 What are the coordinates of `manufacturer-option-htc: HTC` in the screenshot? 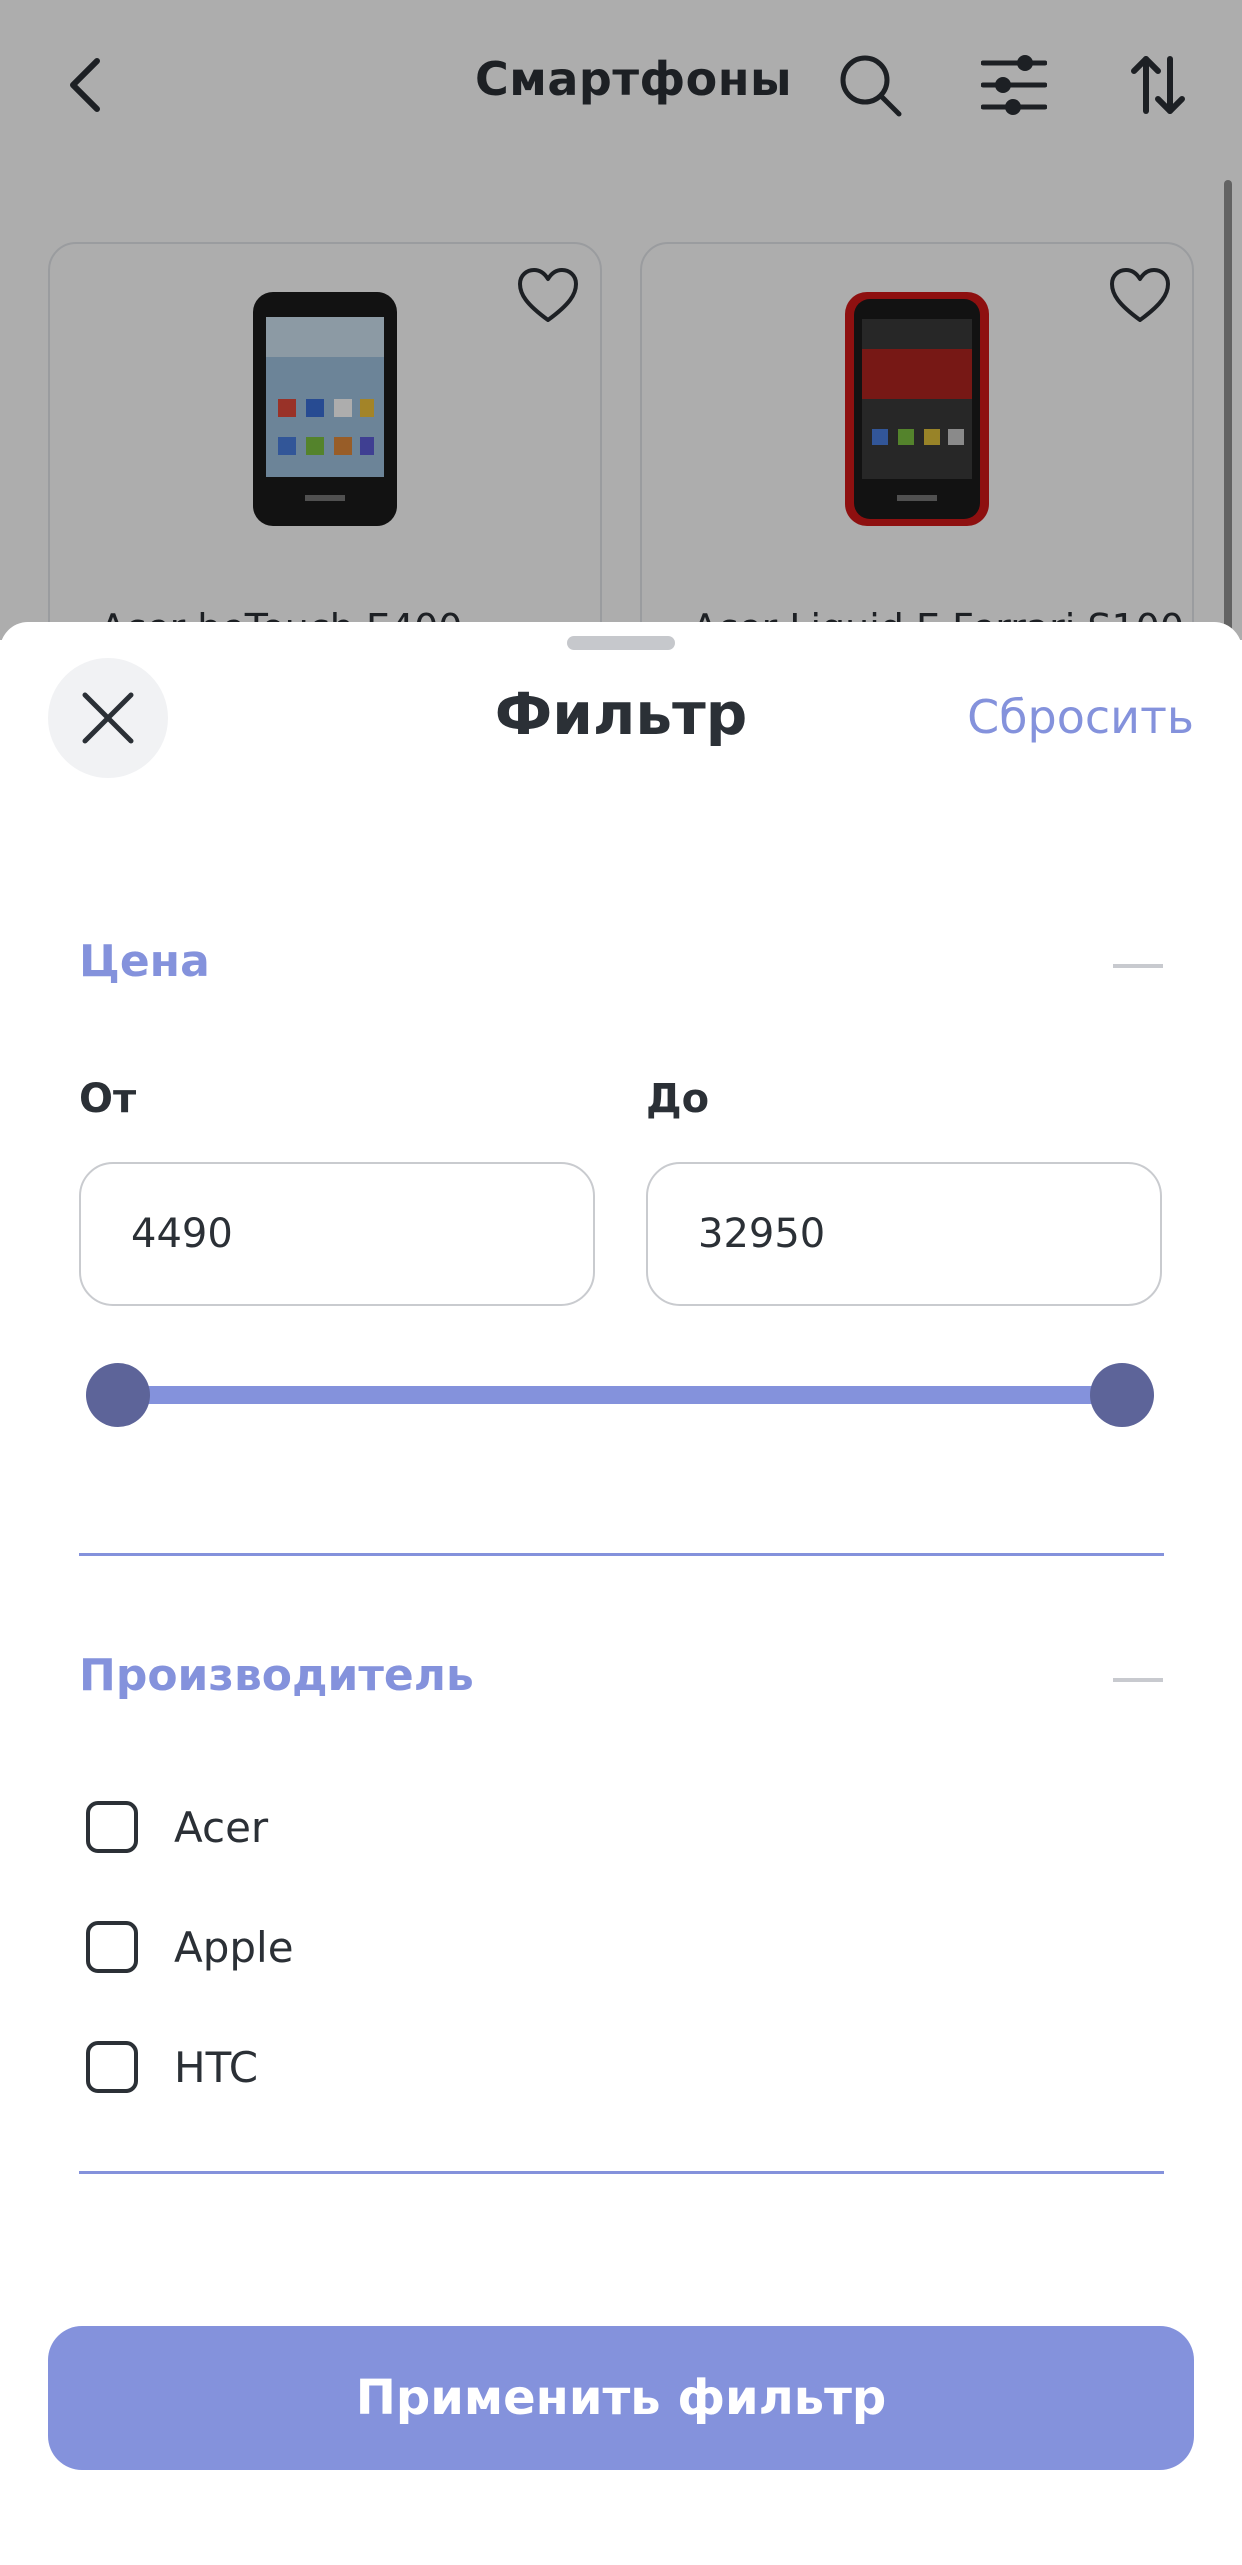 It's located at (172, 2067).